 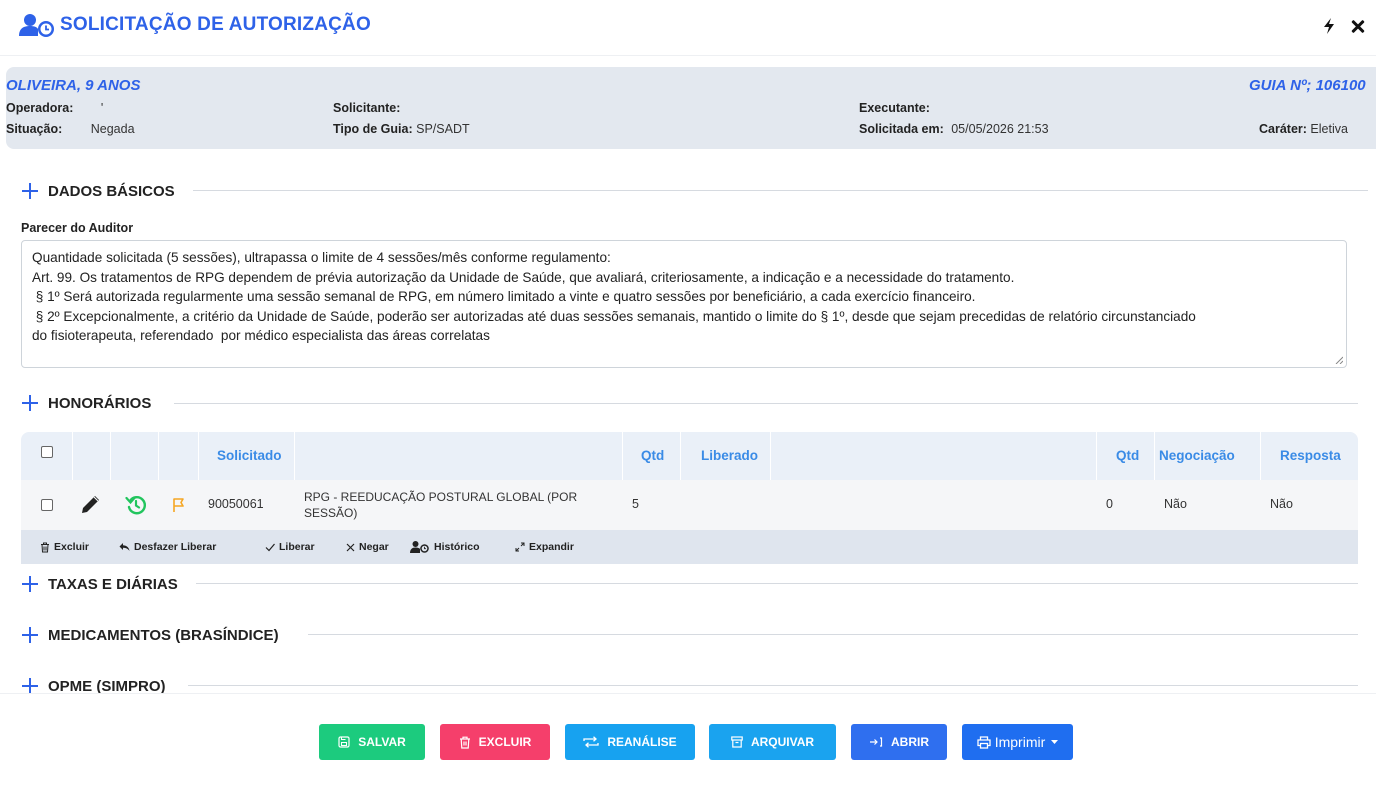 I want to click on executante-label: Executante:, so click(x=894, y=108).